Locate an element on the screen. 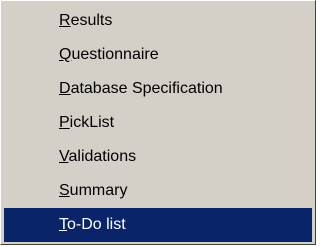 The width and height of the screenshot is (320, 247). menu-item-label: ummary is located at coordinates (98, 190).